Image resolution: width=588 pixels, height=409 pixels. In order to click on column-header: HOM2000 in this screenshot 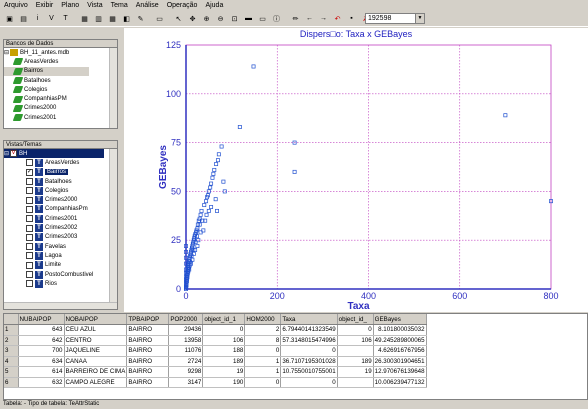, I will do `click(263, 319)`.